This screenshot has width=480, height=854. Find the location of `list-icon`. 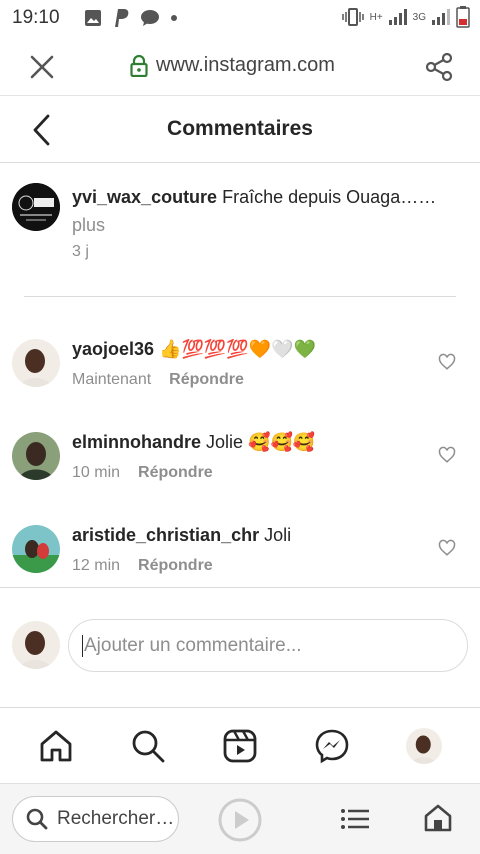

list-icon is located at coordinates (355, 819).